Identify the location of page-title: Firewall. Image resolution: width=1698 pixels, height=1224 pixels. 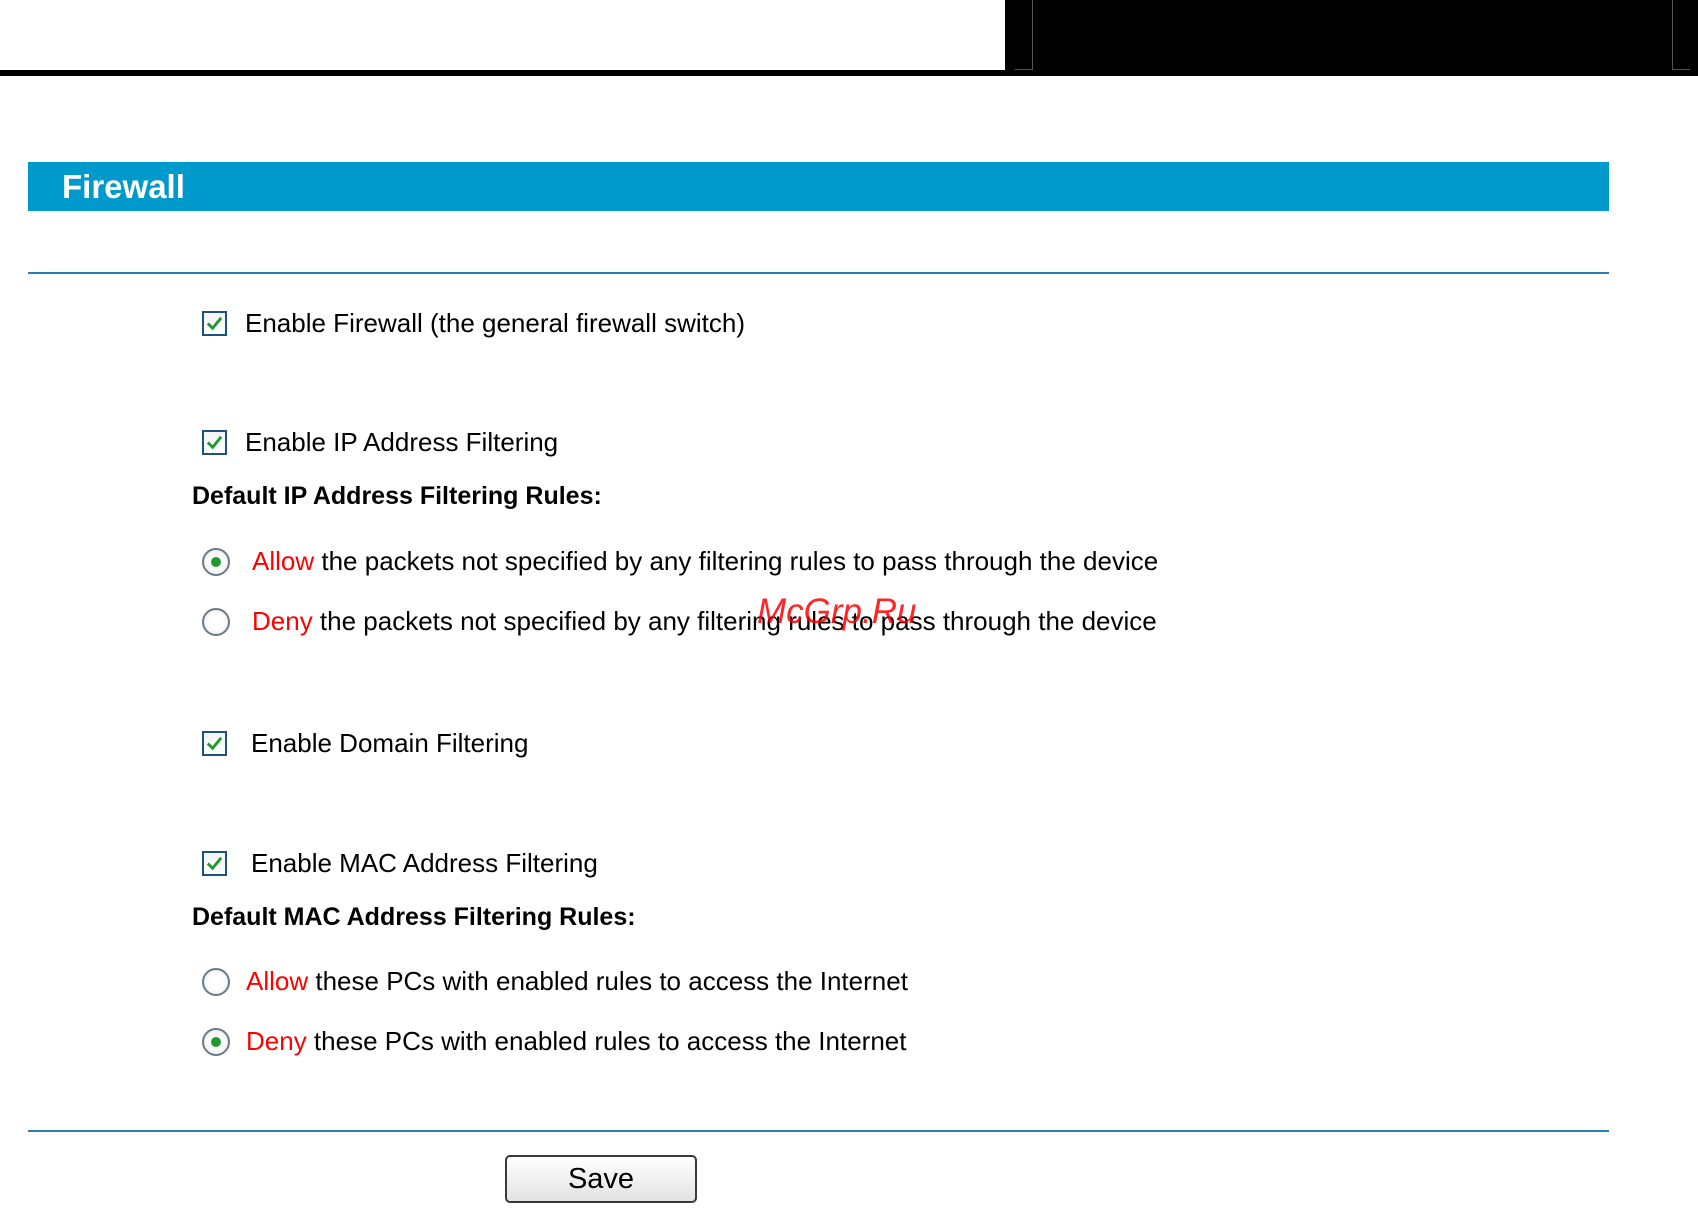
(123, 186).